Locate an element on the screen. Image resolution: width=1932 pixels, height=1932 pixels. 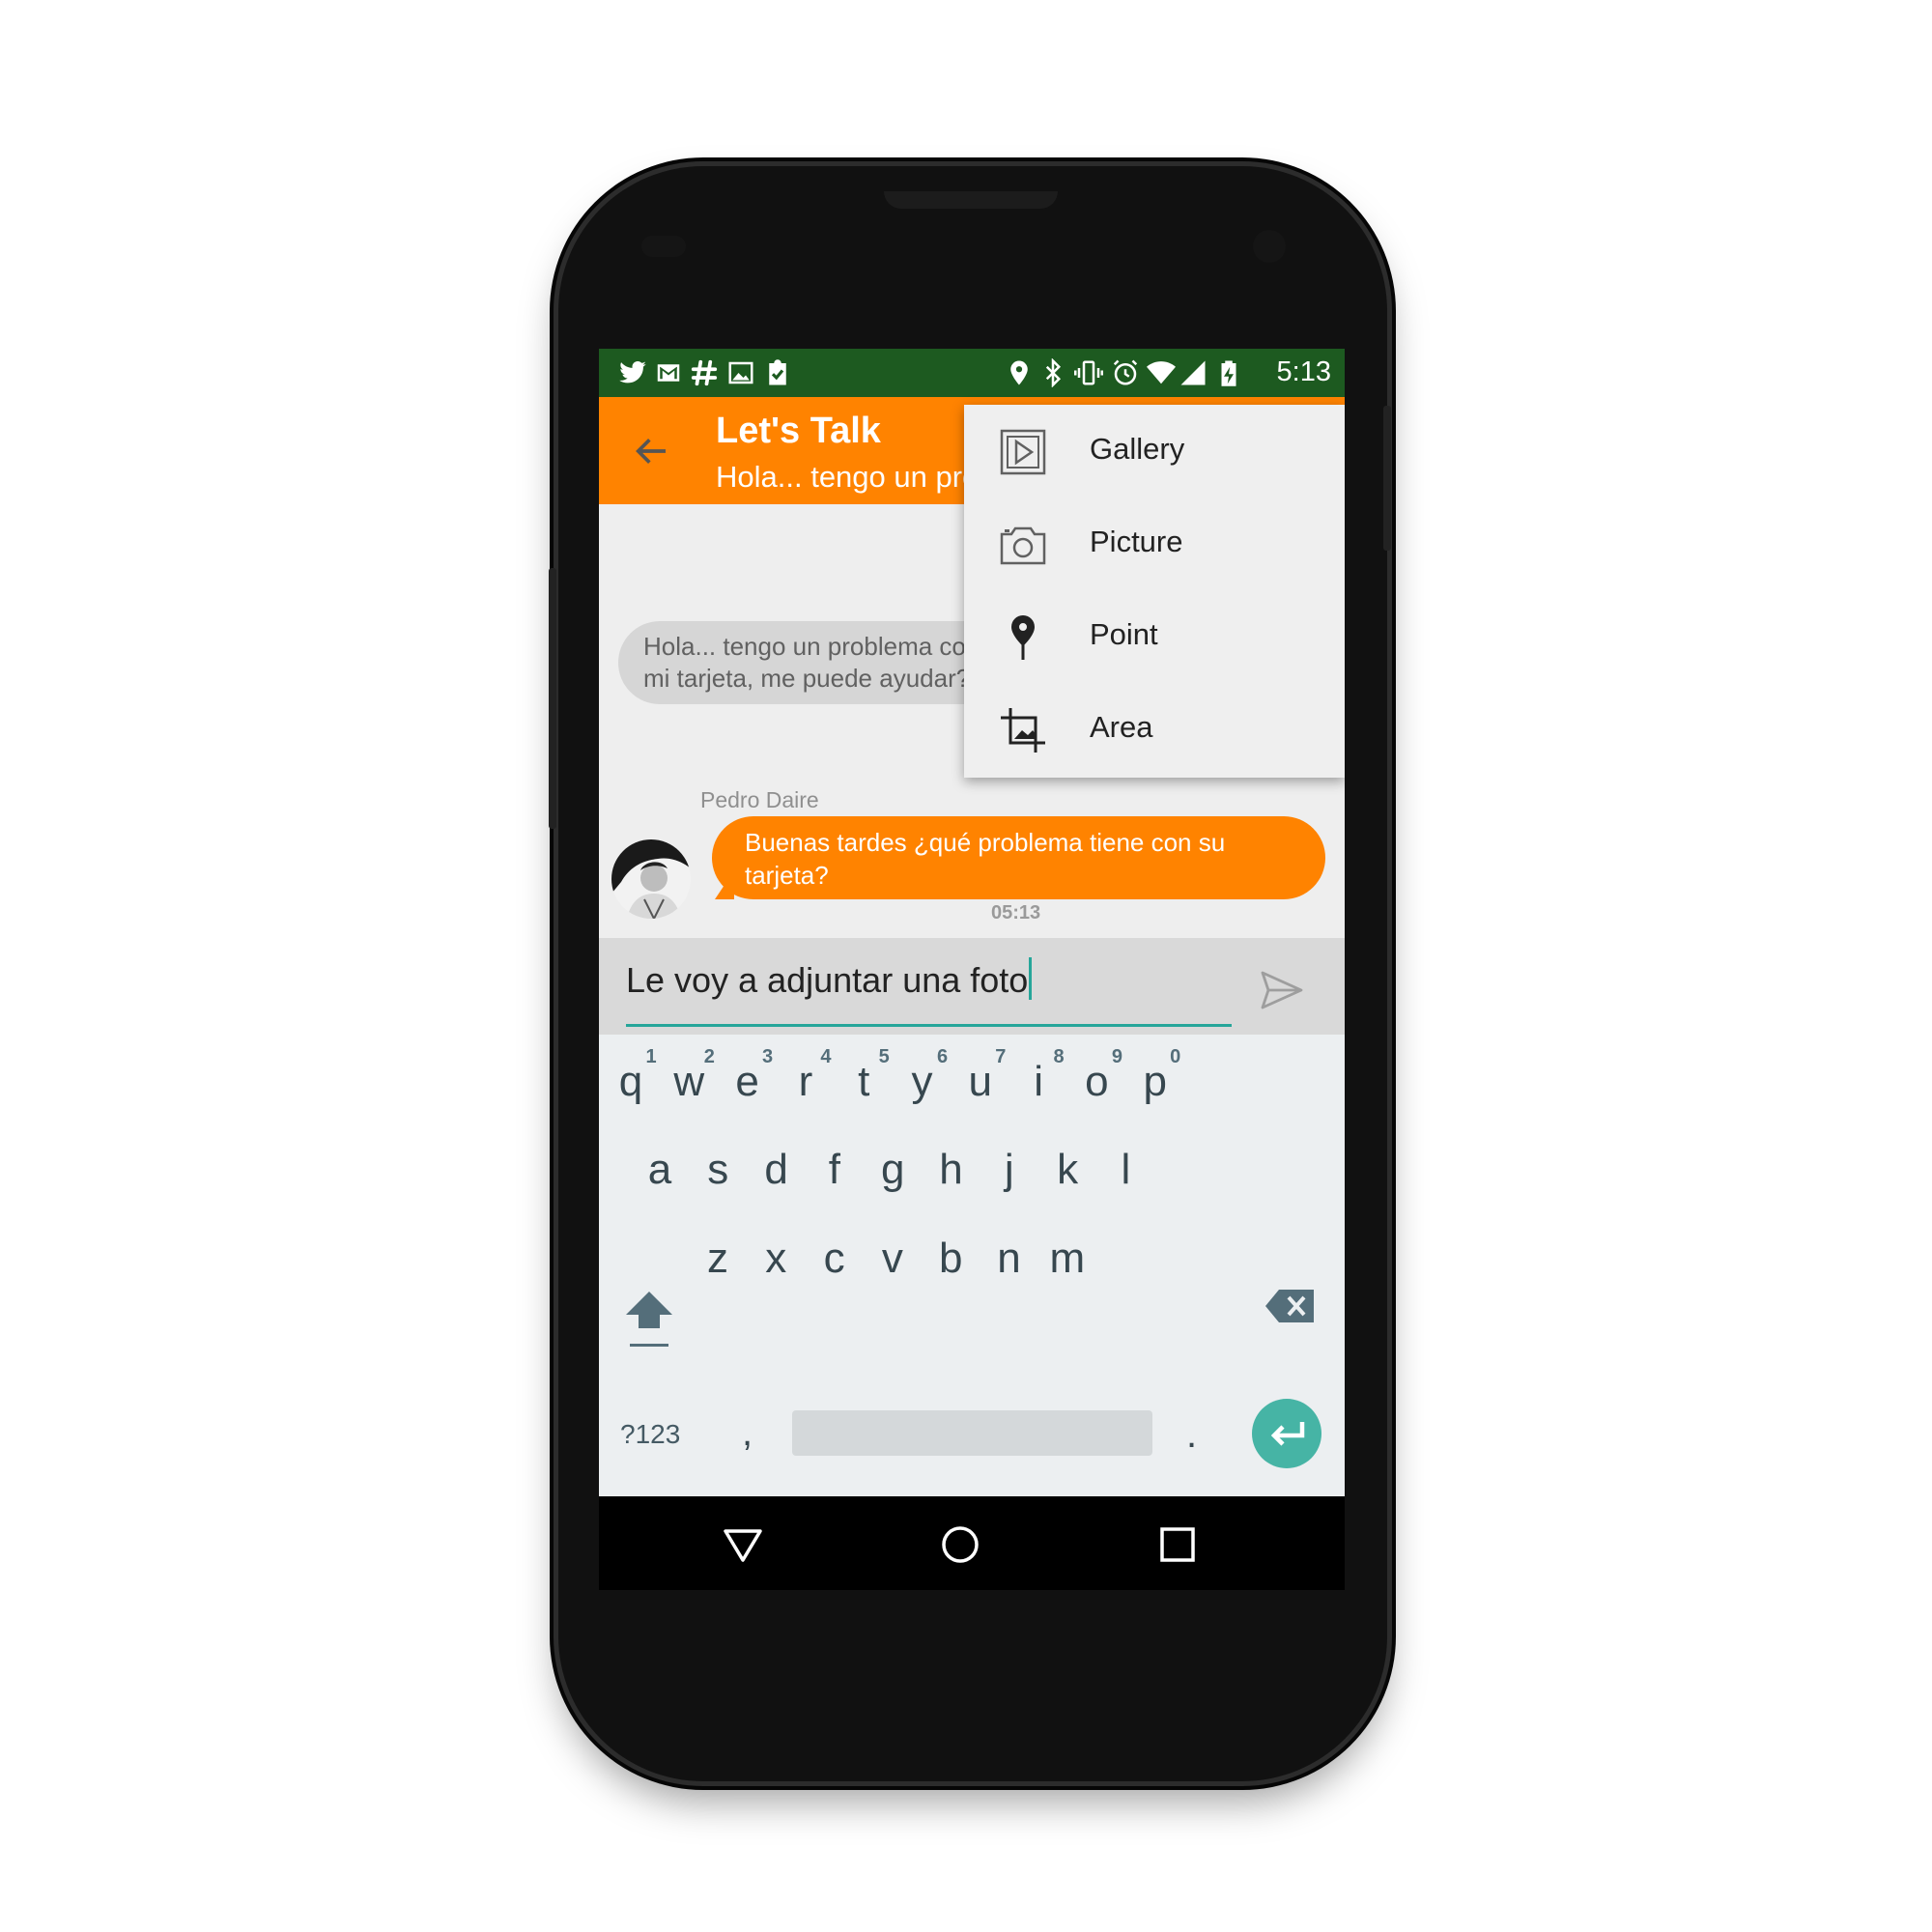
menu-item-area: Area is located at coordinates (1154, 729).